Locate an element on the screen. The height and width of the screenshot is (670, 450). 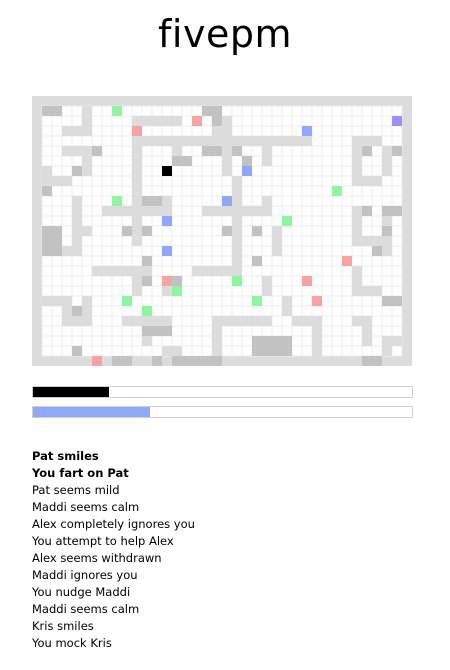
game-title: fivepm is located at coordinates (225, 34).